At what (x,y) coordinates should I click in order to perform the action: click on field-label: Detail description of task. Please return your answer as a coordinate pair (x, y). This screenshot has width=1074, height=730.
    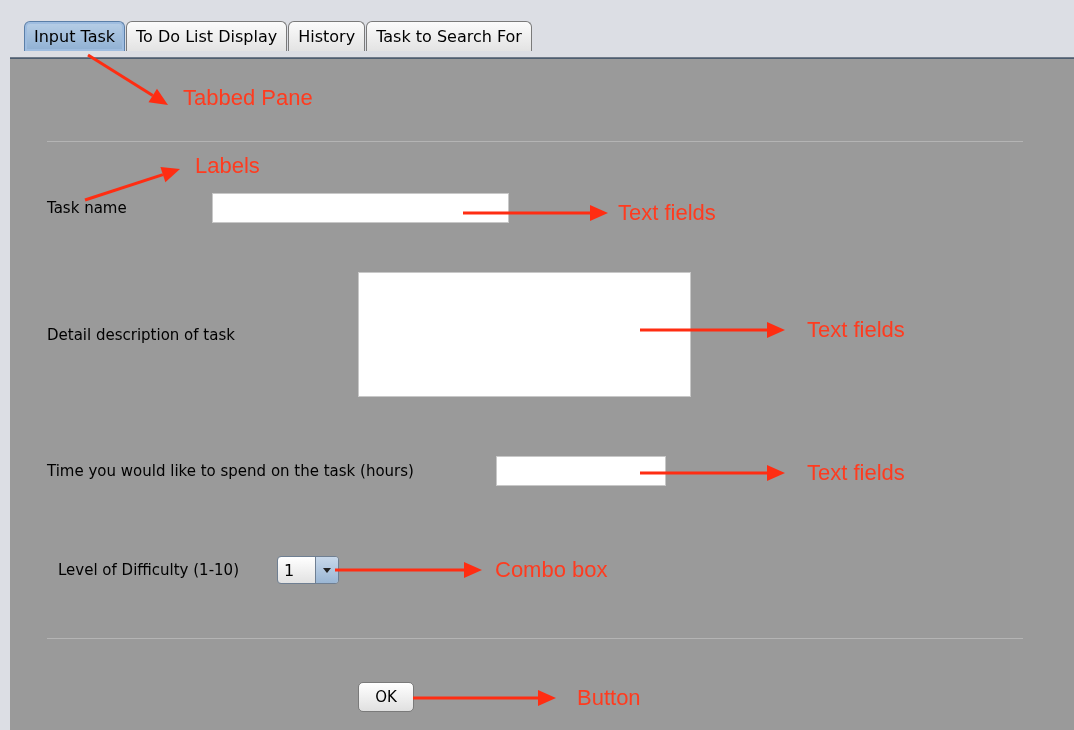
    Looking at the image, I should click on (141, 334).